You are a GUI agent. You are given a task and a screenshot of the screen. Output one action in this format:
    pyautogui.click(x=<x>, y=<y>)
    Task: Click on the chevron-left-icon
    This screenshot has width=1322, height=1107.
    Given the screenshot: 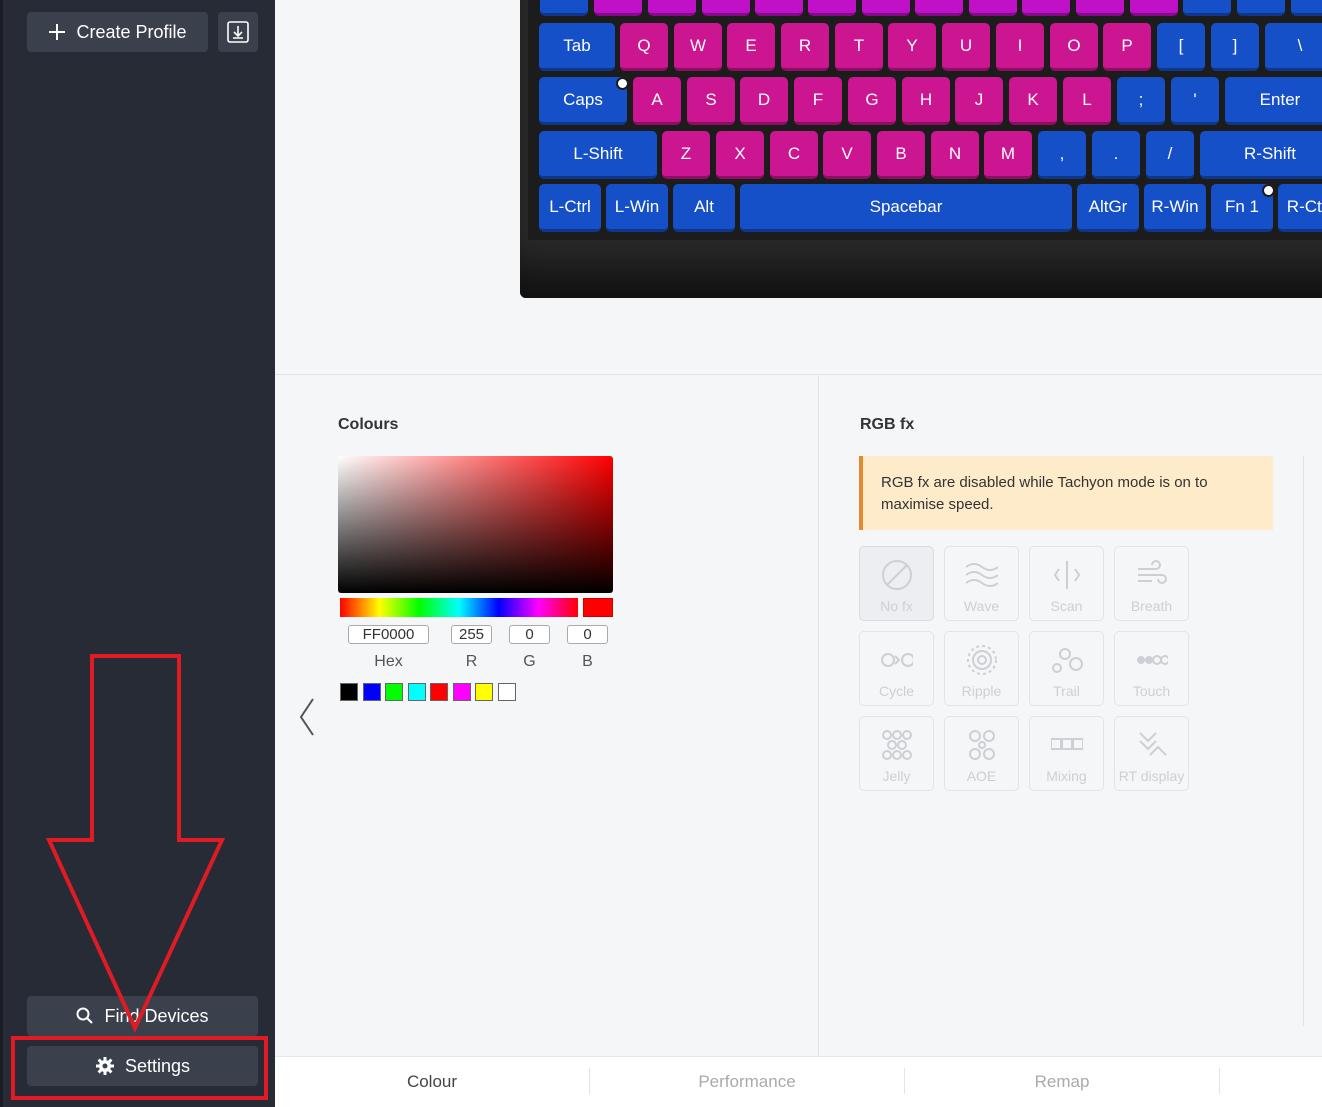 What is the action you would take?
    pyautogui.click(x=307, y=717)
    